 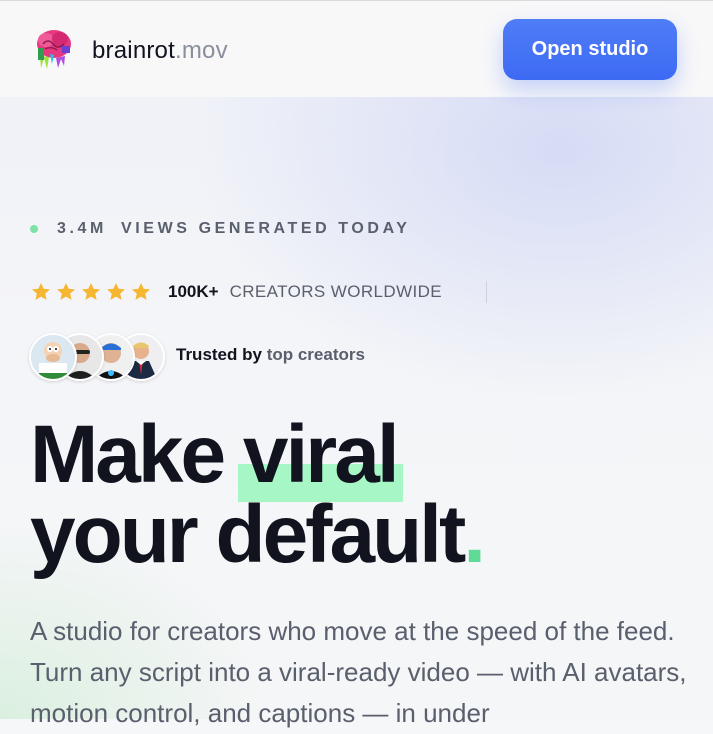 I want to click on site-header: brainrot.mov Open studio, so click(x=356, y=49).